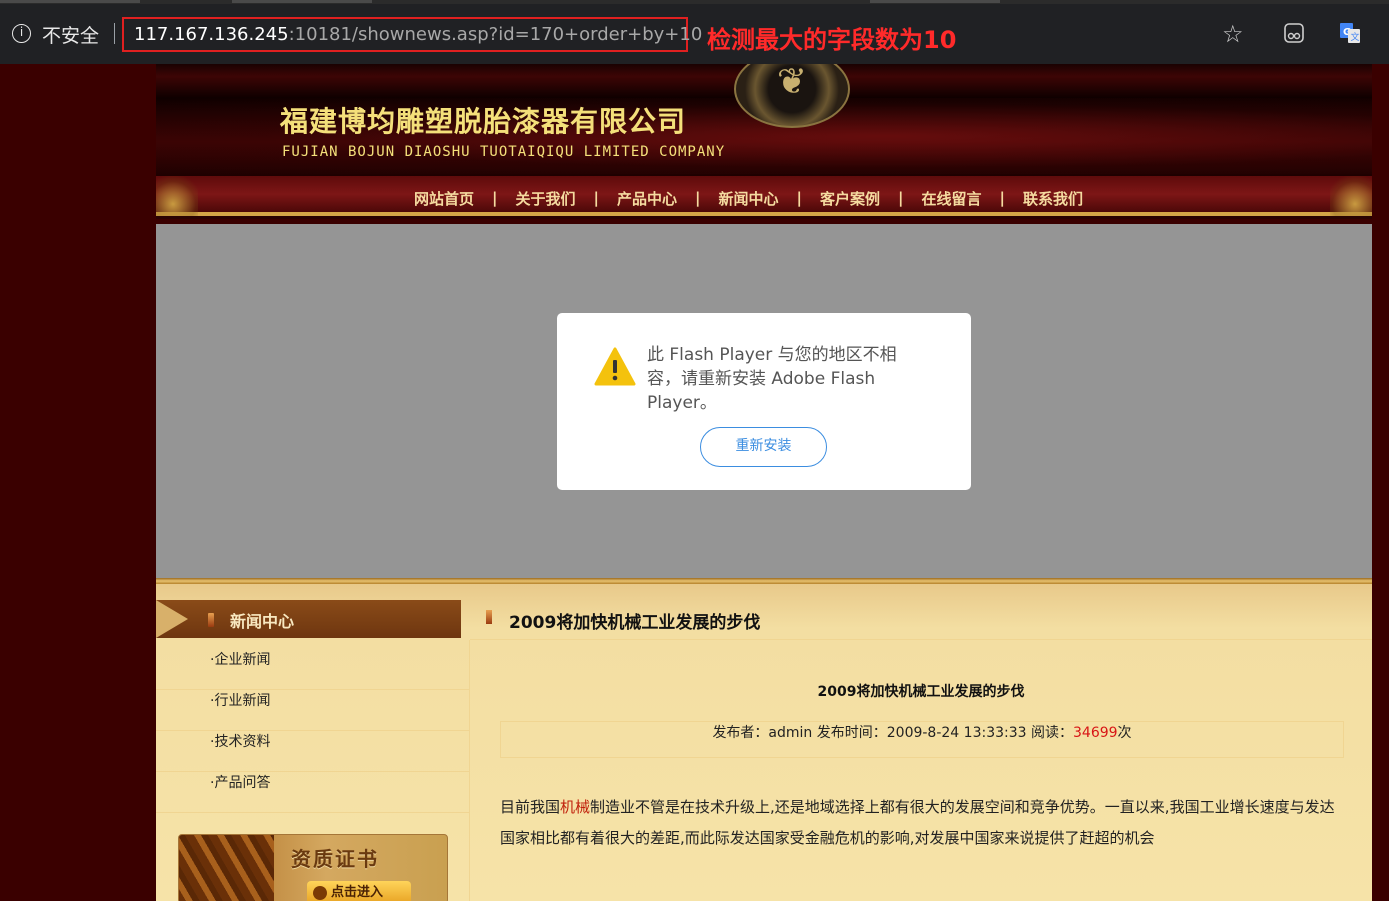 This screenshot has width=1389, height=901. Describe the element at coordinates (850, 198) in the screenshot. I see `nav-cases: 客户案例` at that location.